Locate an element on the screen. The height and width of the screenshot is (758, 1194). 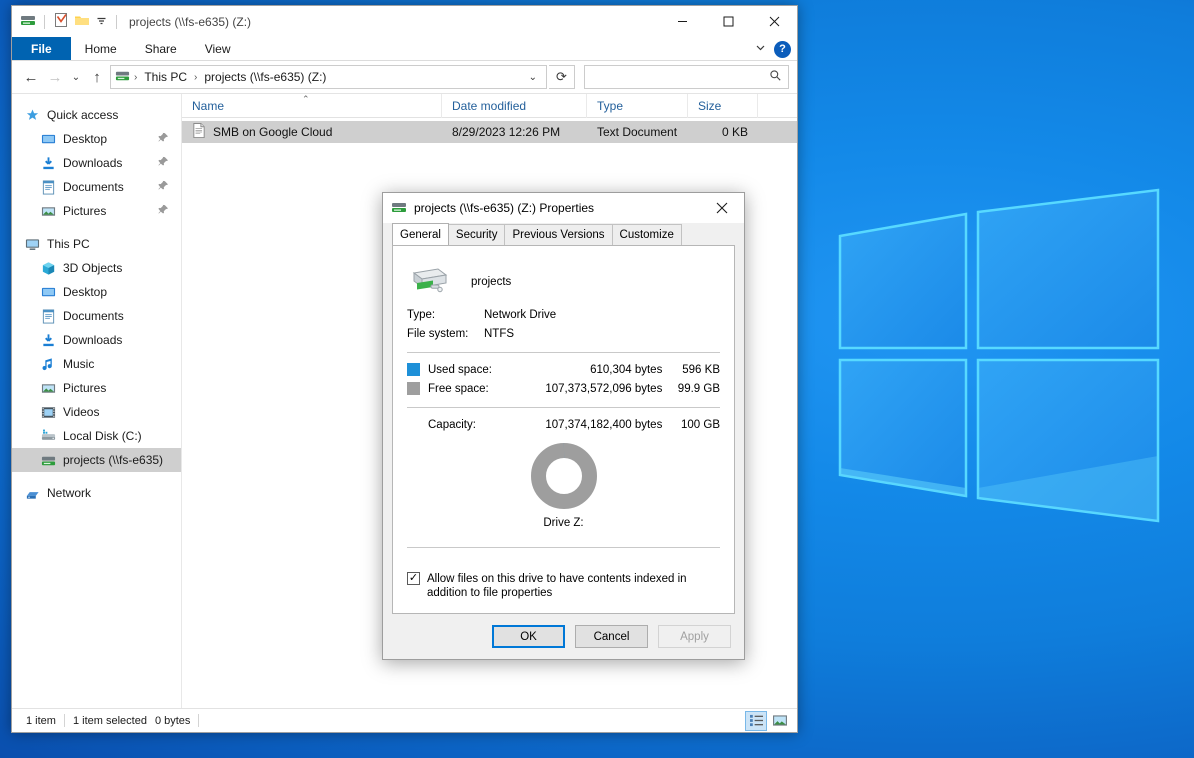
sidebar-item-downloads-qa: Downloads is located at coordinates (96, 163).